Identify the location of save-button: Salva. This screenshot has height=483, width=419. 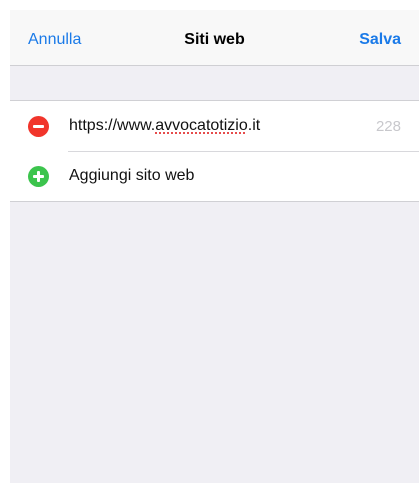
(380, 40).